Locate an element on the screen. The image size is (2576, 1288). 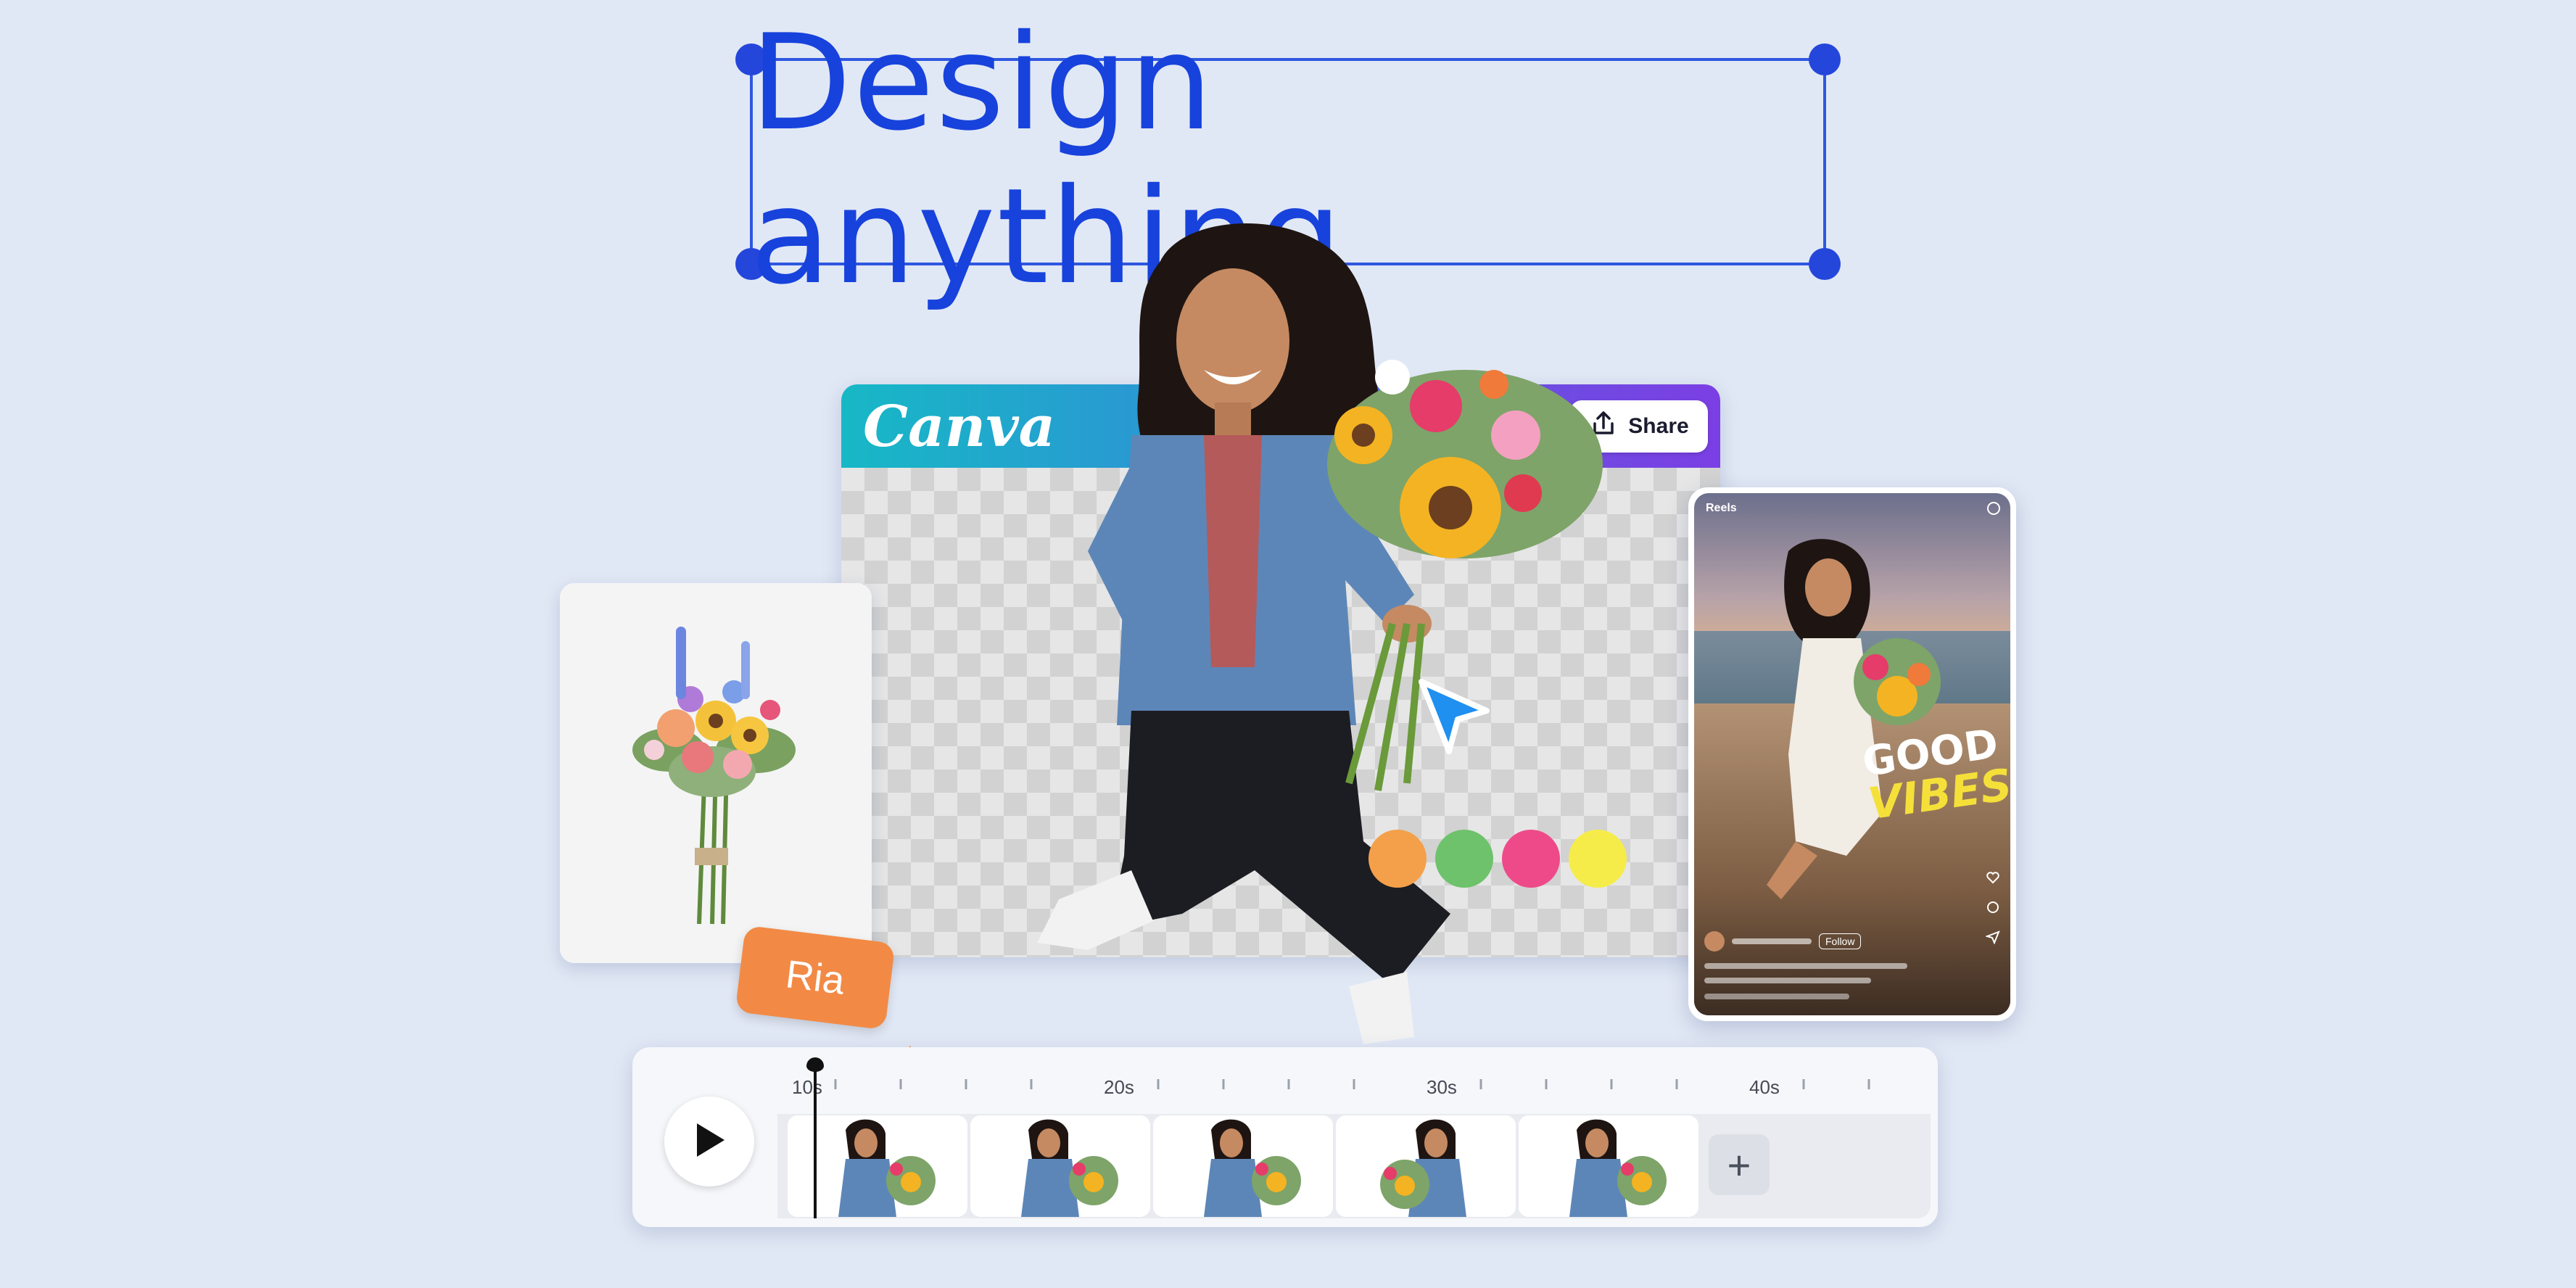
color-swatch-green is located at coordinates (1464, 859).